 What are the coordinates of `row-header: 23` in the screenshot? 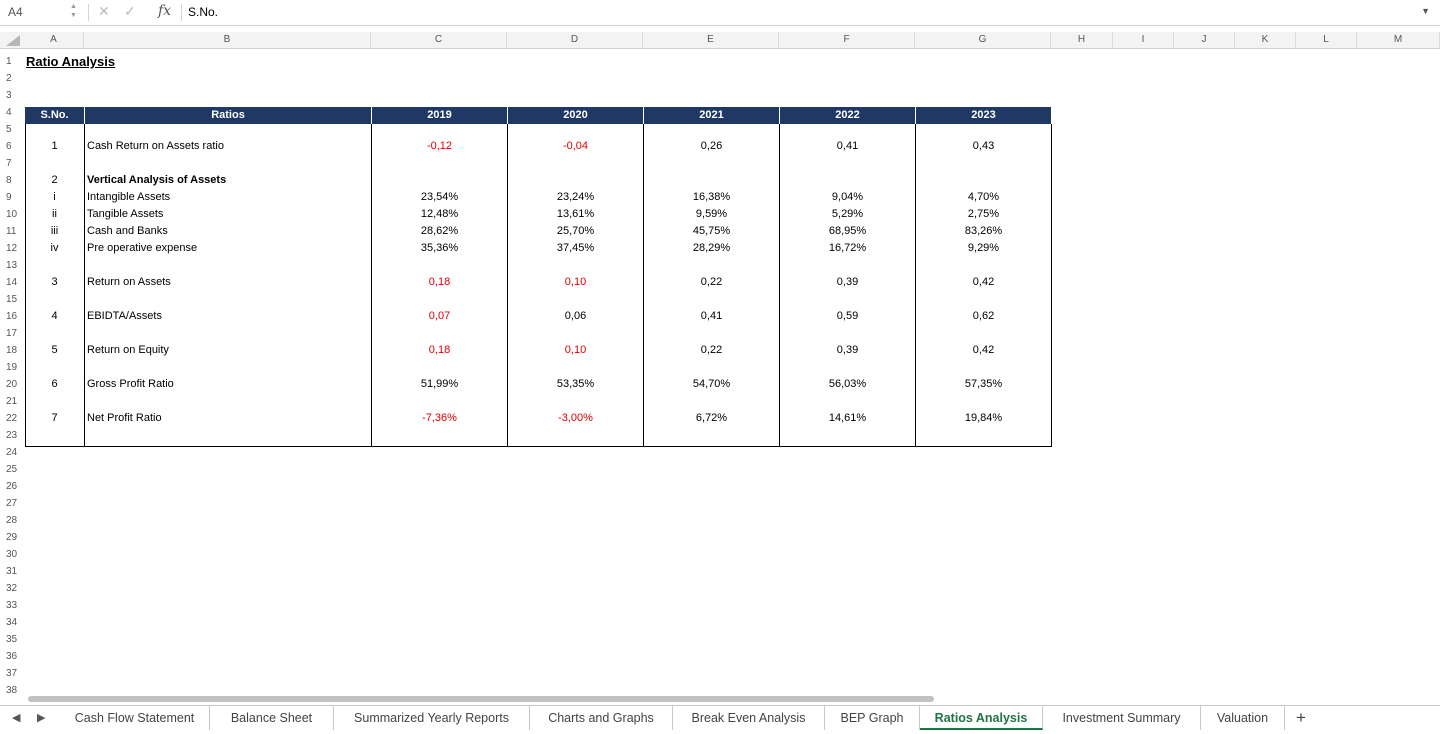 It's located at (12, 435).